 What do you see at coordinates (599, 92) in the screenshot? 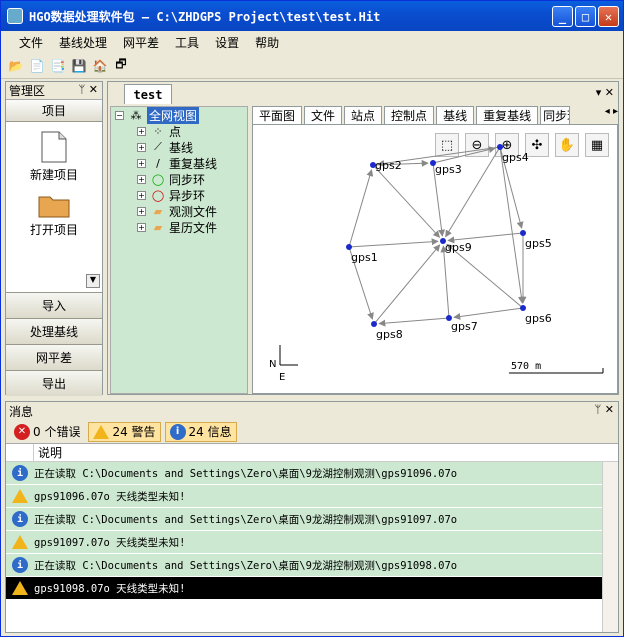
I see `dropdown-icon: ▾` at bounding box center [599, 92].